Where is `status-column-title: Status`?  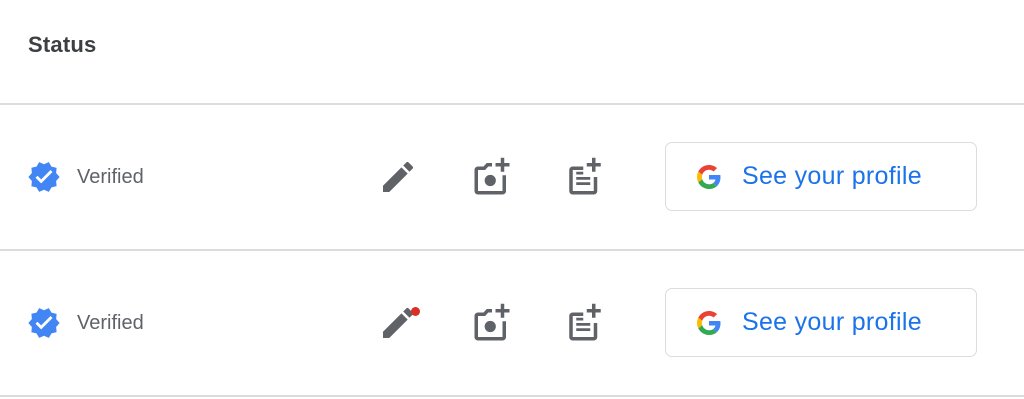
status-column-title: Status is located at coordinates (62, 44).